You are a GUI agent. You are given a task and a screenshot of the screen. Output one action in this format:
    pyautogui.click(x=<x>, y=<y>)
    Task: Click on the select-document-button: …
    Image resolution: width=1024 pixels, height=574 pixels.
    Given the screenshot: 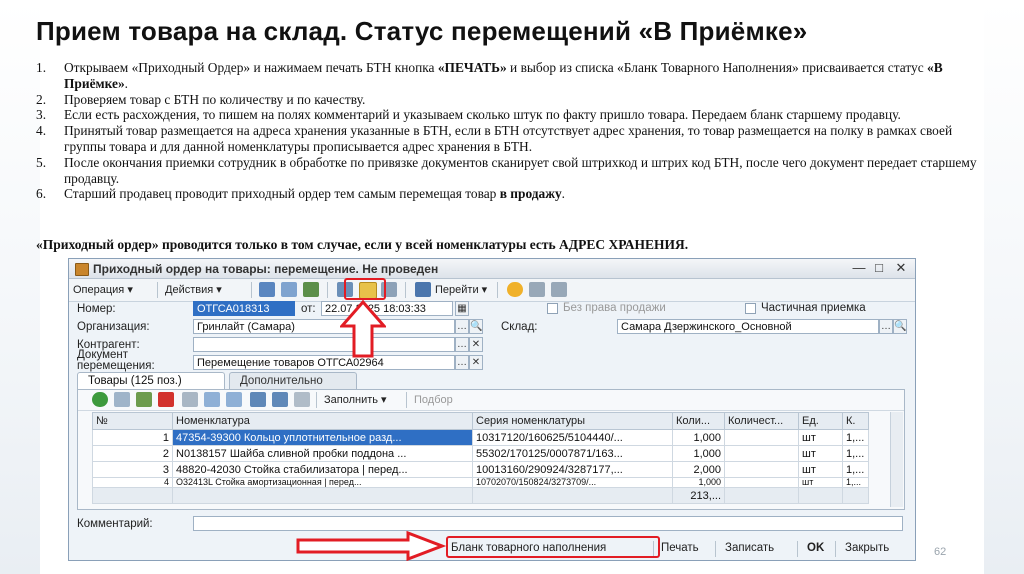 What is the action you would take?
    pyautogui.click(x=462, y=362)
    